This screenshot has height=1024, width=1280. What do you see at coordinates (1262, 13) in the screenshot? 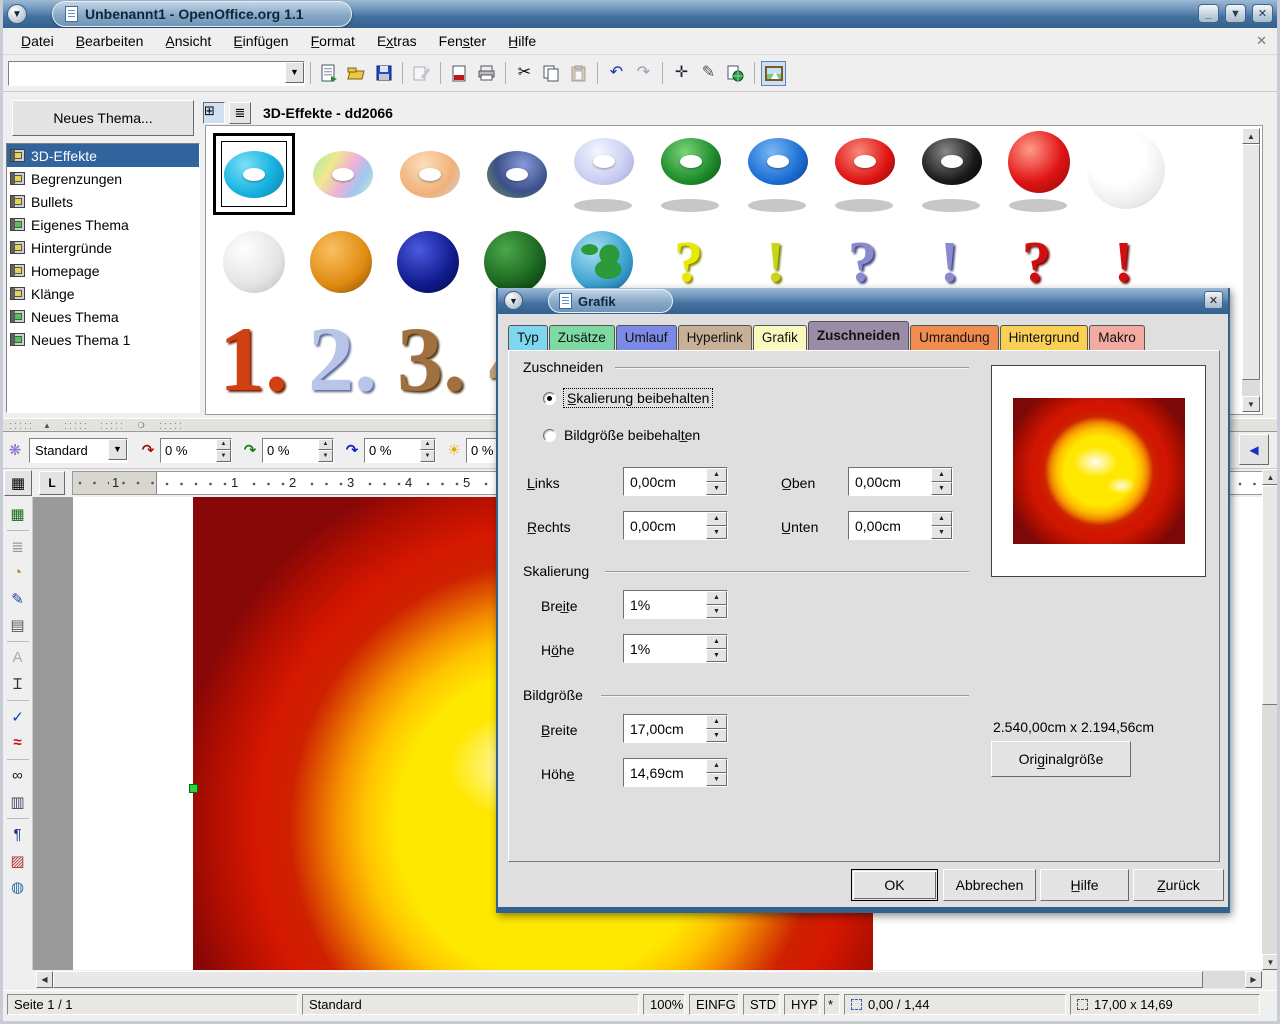
I see `close-button: ✕` at bounding box center [1262, 13].